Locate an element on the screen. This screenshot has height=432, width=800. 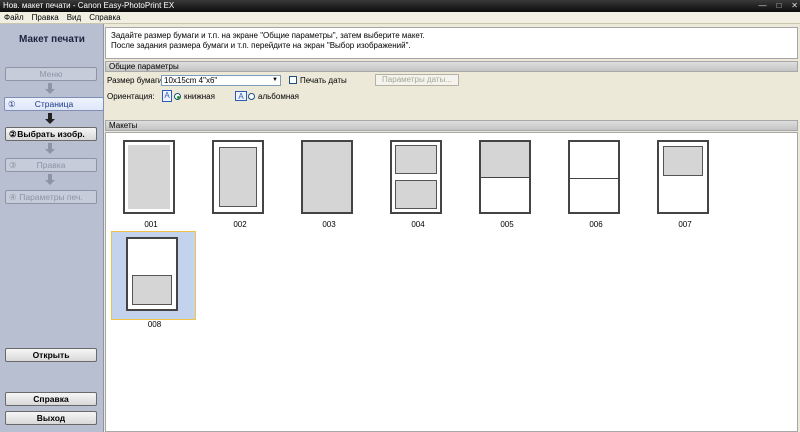
menu-file: Файл is located at coordinates (14, 17).